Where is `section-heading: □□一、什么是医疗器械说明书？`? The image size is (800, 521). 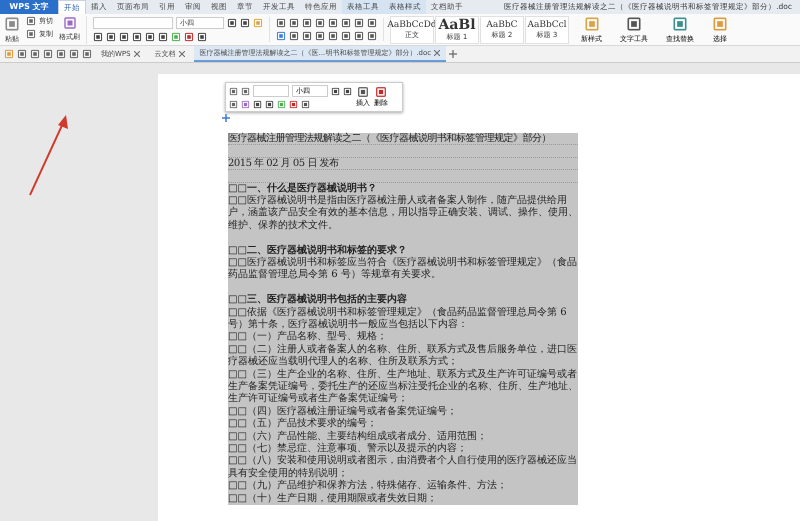
section-heading: □□一、什么是医疗器械说明书？ is located at coordinates (303, 188).